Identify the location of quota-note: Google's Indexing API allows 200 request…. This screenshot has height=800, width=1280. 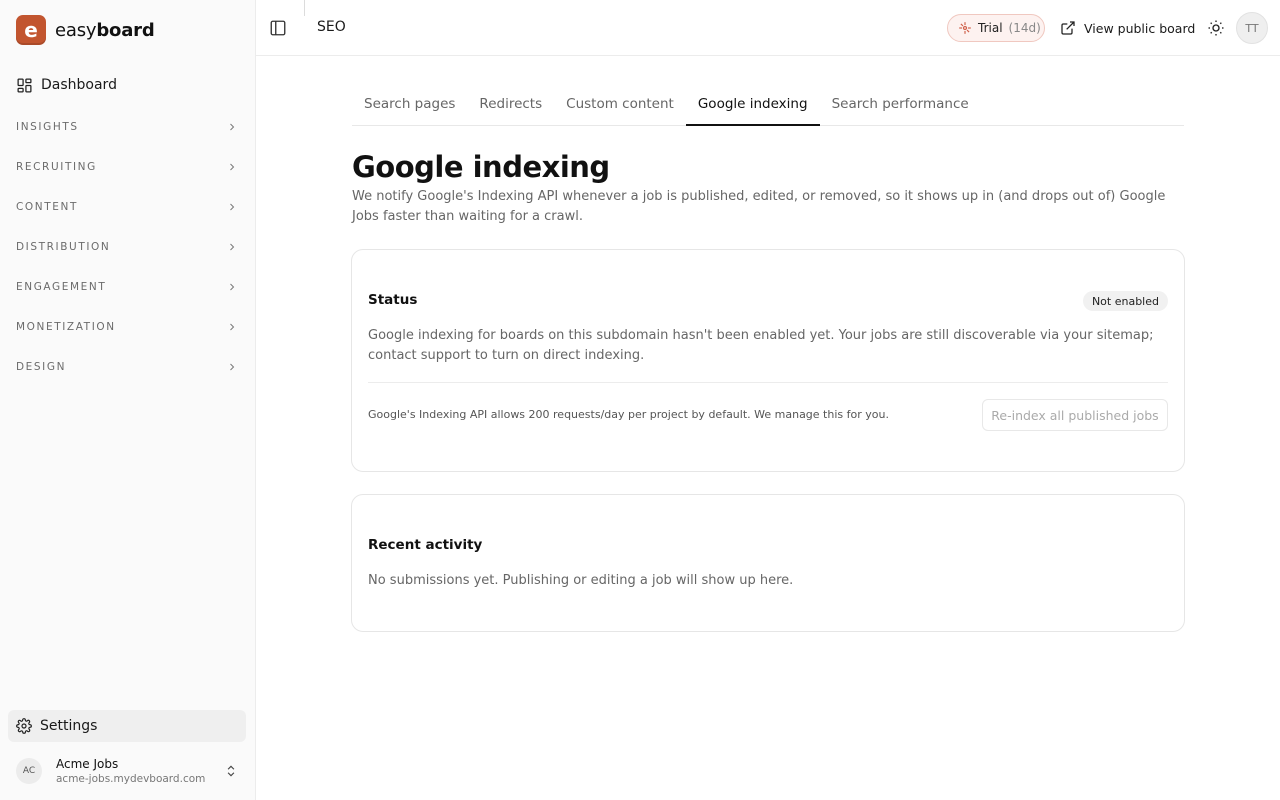
(628, 414).